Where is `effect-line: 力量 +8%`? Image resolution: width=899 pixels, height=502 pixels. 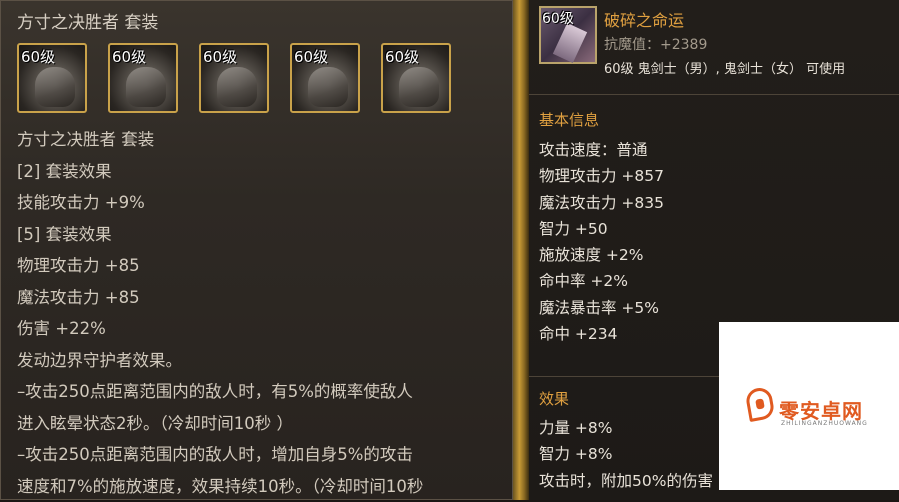
effect-line: 力量 +8% is located at coordinates (626, 428).